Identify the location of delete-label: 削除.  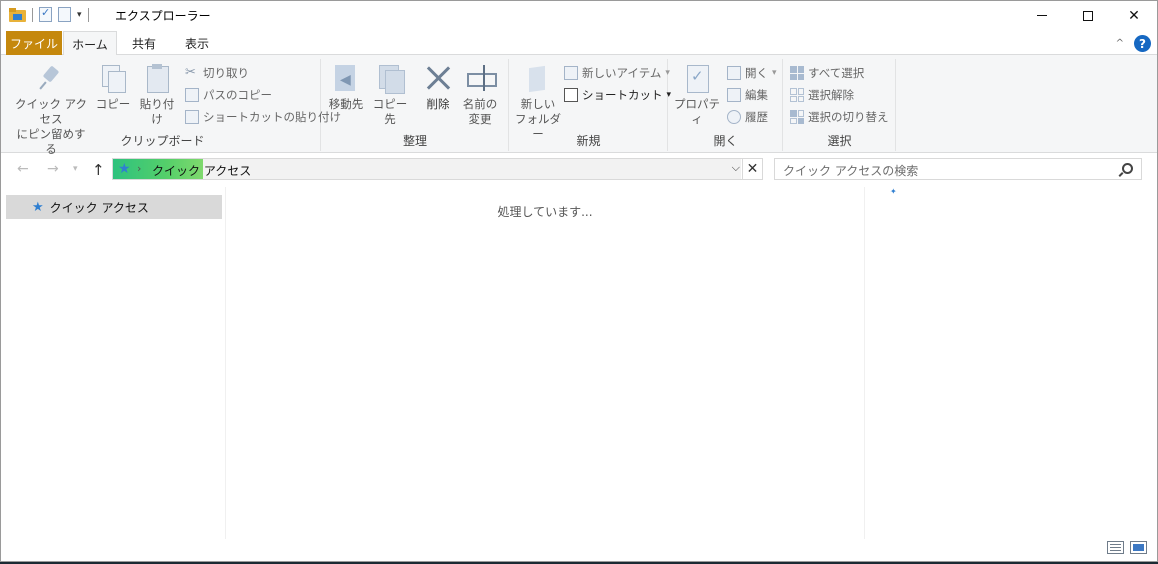
(438, 104).